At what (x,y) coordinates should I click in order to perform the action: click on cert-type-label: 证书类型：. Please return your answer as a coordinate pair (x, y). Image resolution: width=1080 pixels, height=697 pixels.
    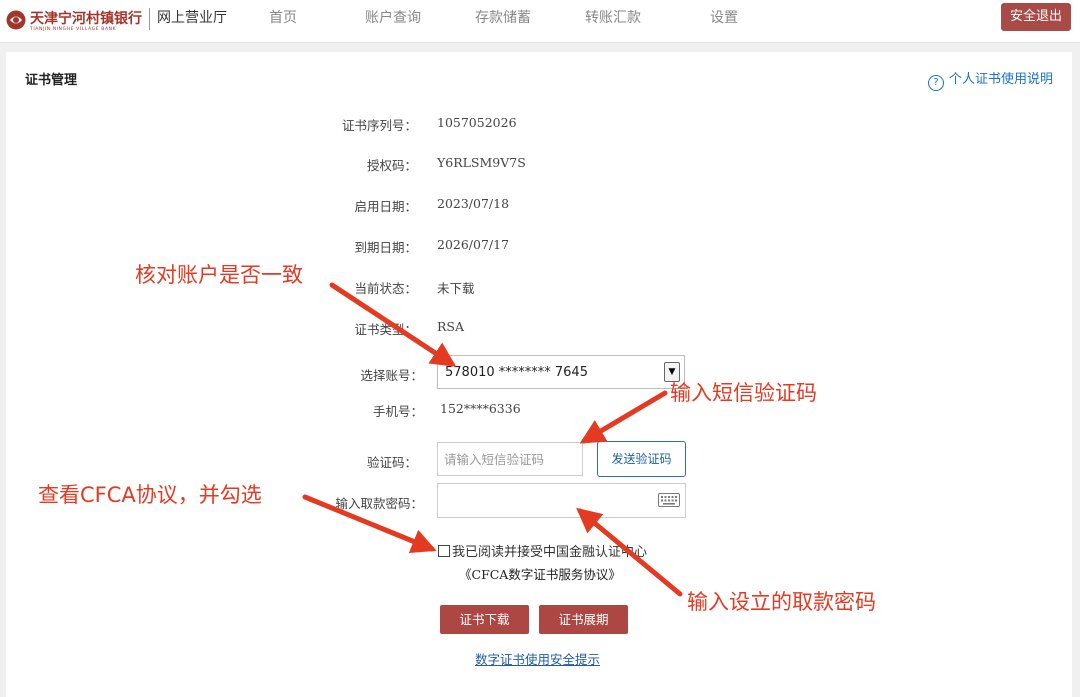
    Looking at the image, I should click on (385, 329).